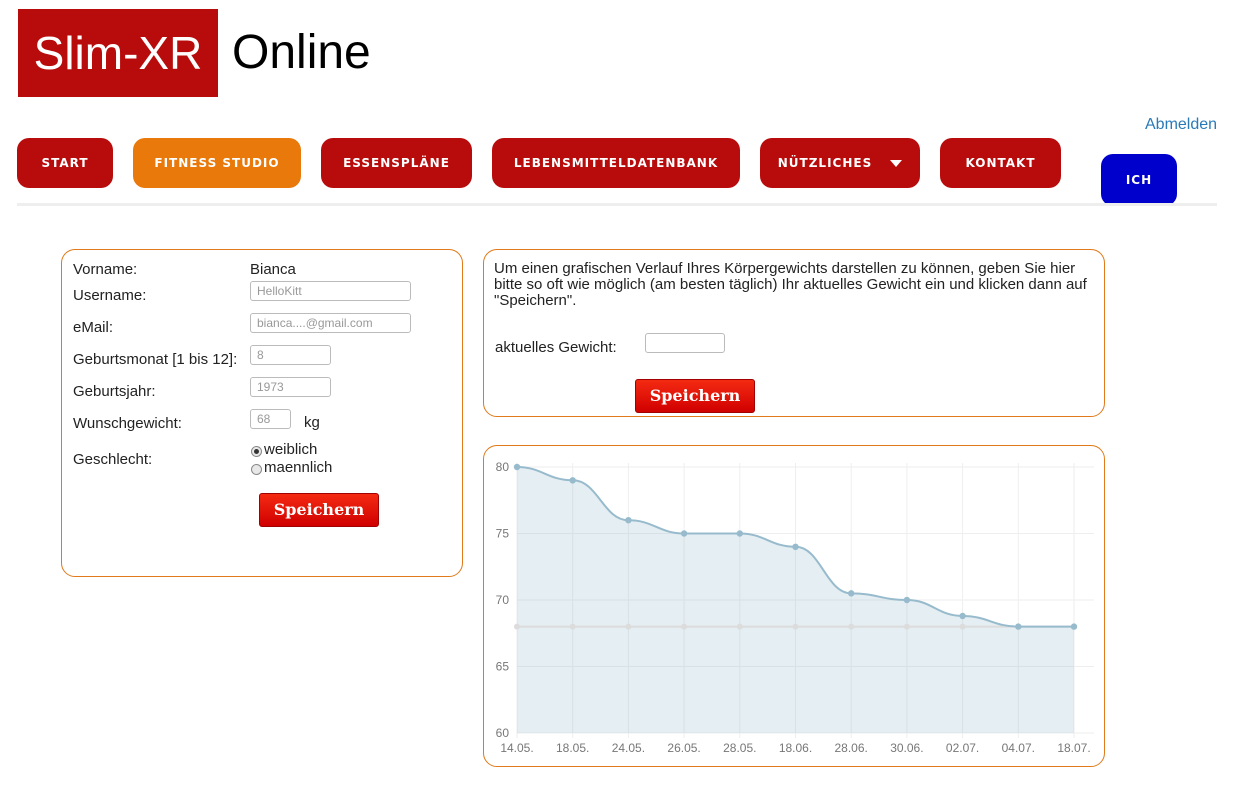 This screenshot has height=795, width=1239. Describe the element at coordinates (256, 469) in the screenshot. I see `gender-male-radio` at that location.